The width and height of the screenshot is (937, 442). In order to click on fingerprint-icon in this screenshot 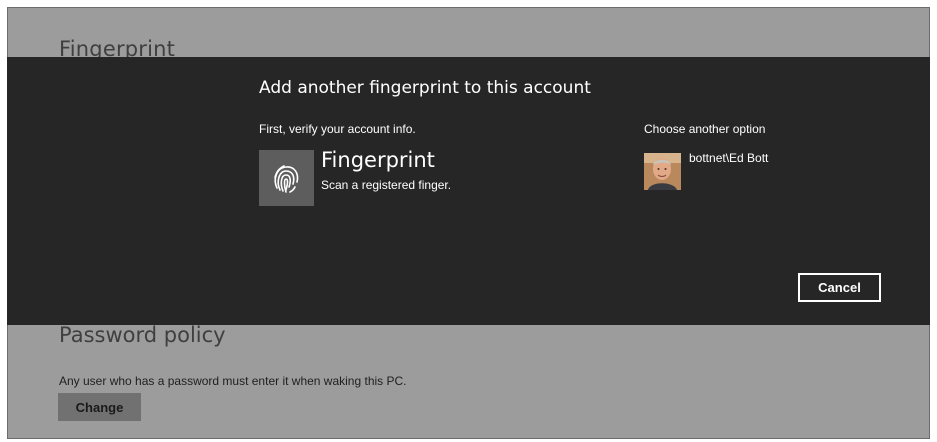, I will do `click(286, 179)`.